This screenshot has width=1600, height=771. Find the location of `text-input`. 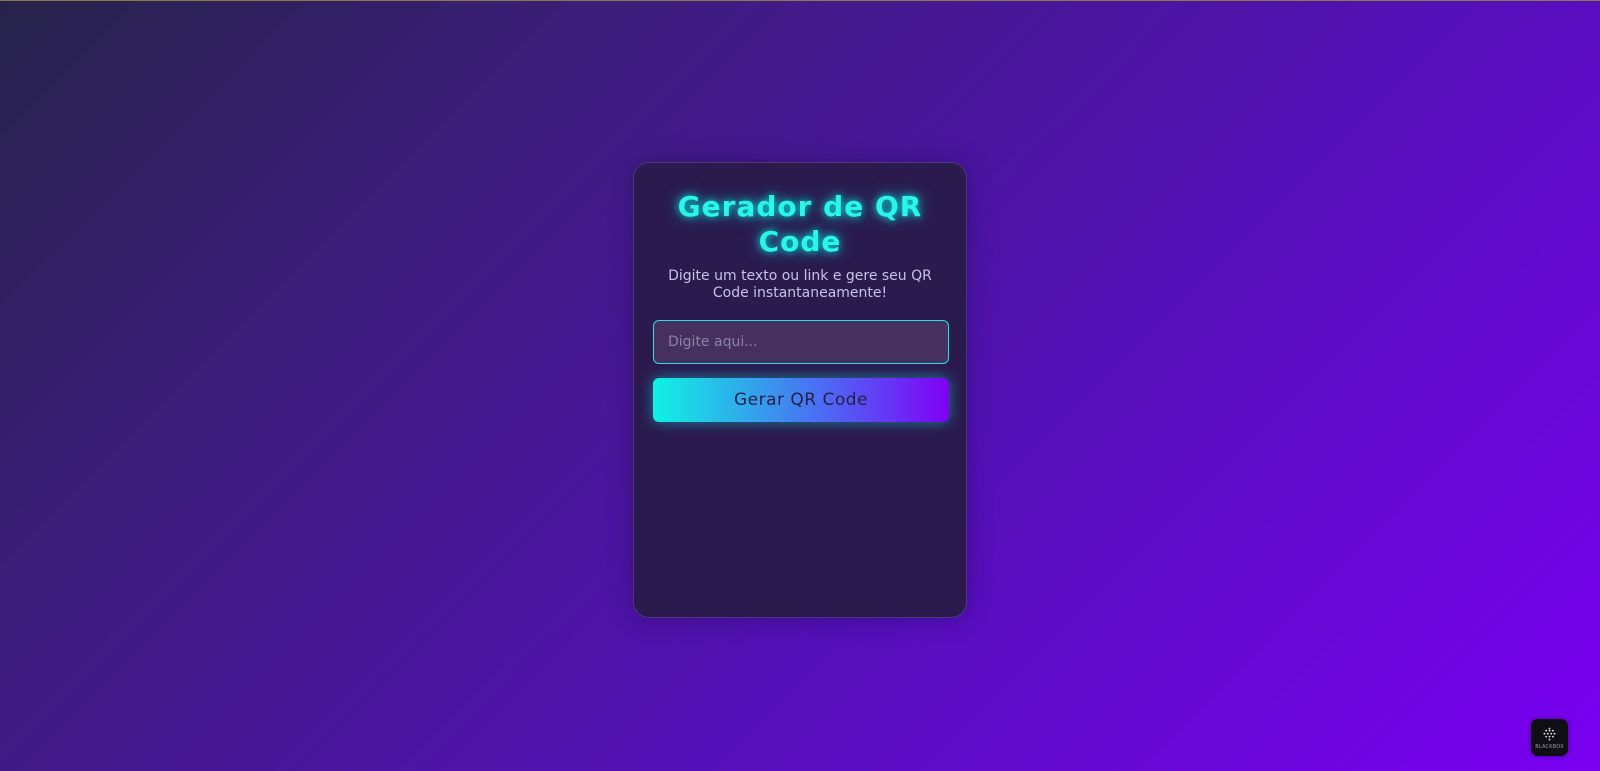

text-input is located at coordinates (801, 342).